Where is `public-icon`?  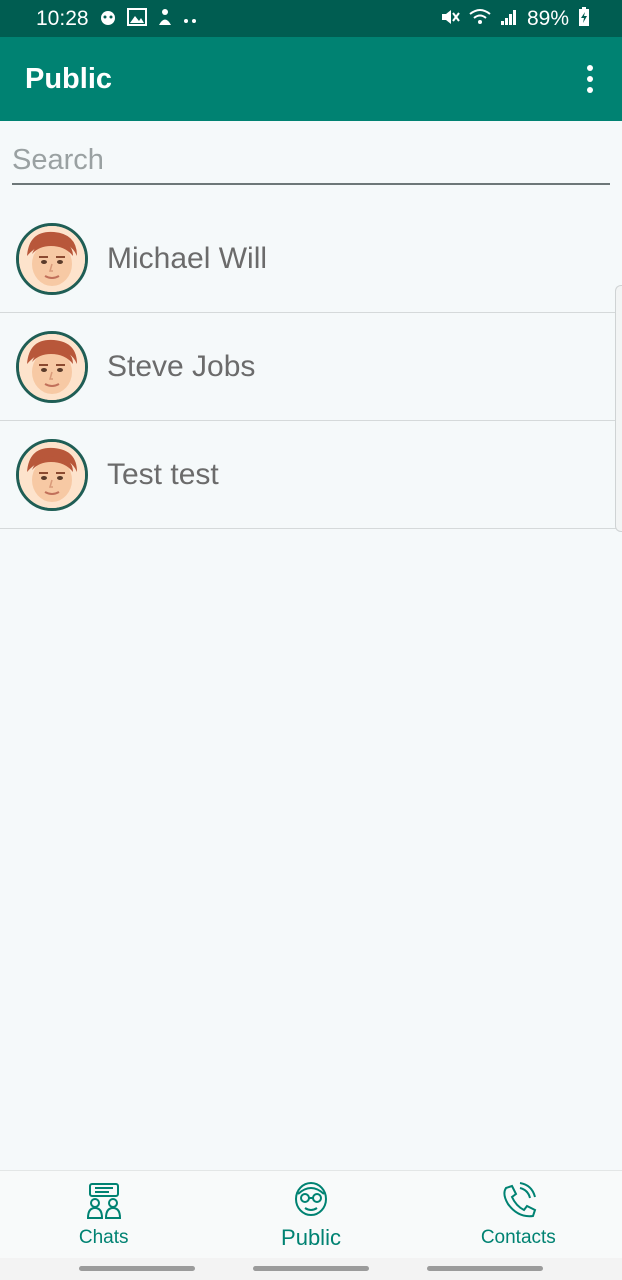 public-icon is located at coordinates (311, 1201).